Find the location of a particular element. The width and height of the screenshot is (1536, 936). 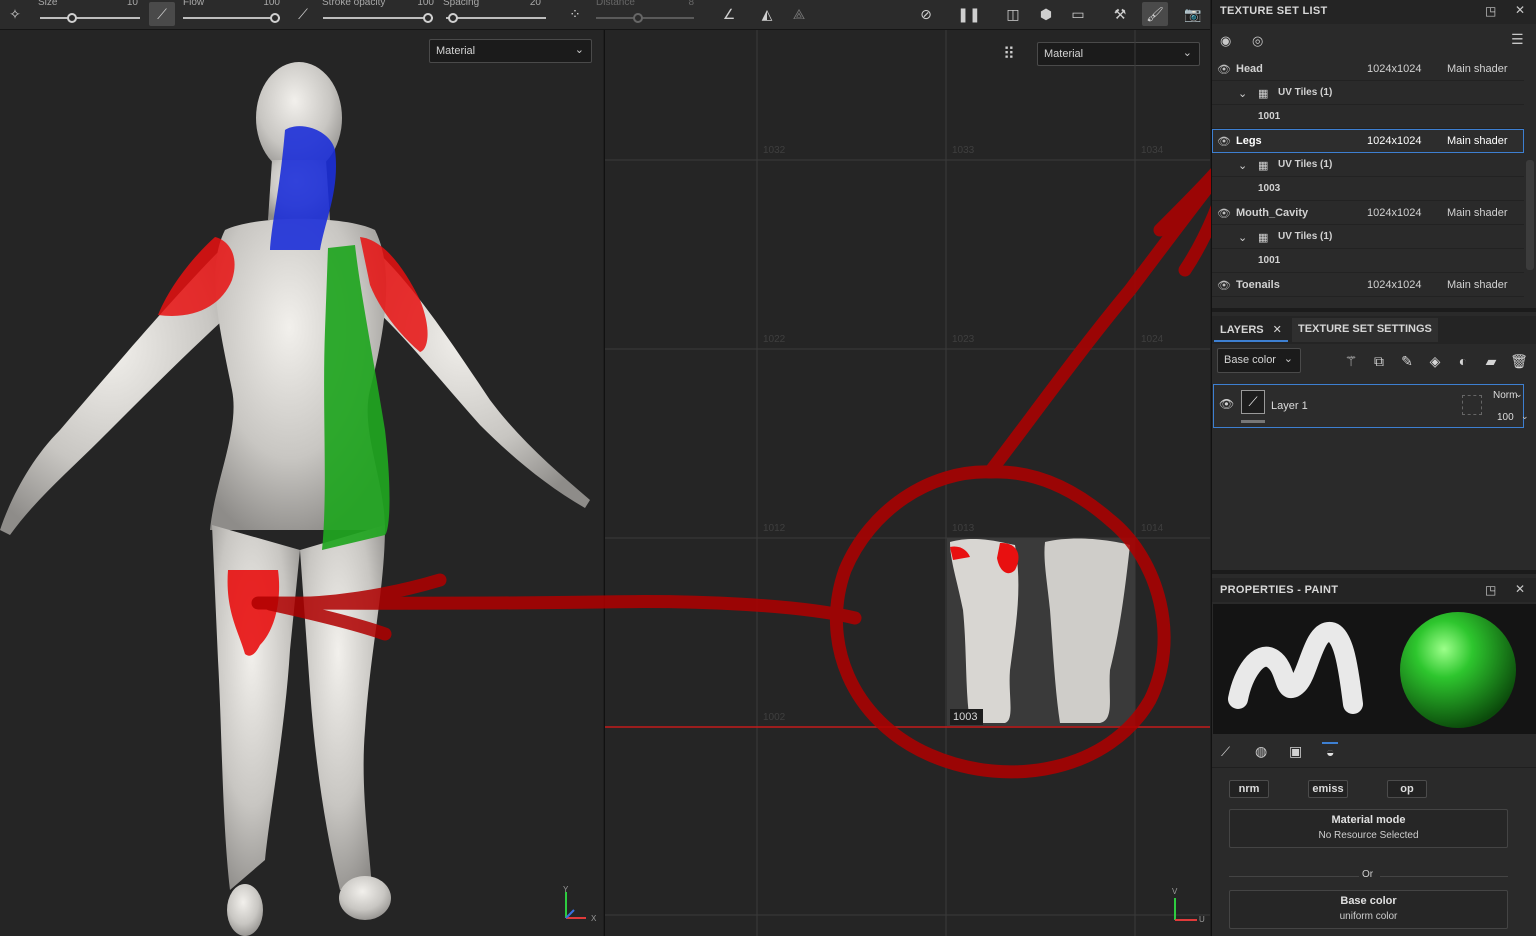

size-slider is located at coordinates (90, 18).